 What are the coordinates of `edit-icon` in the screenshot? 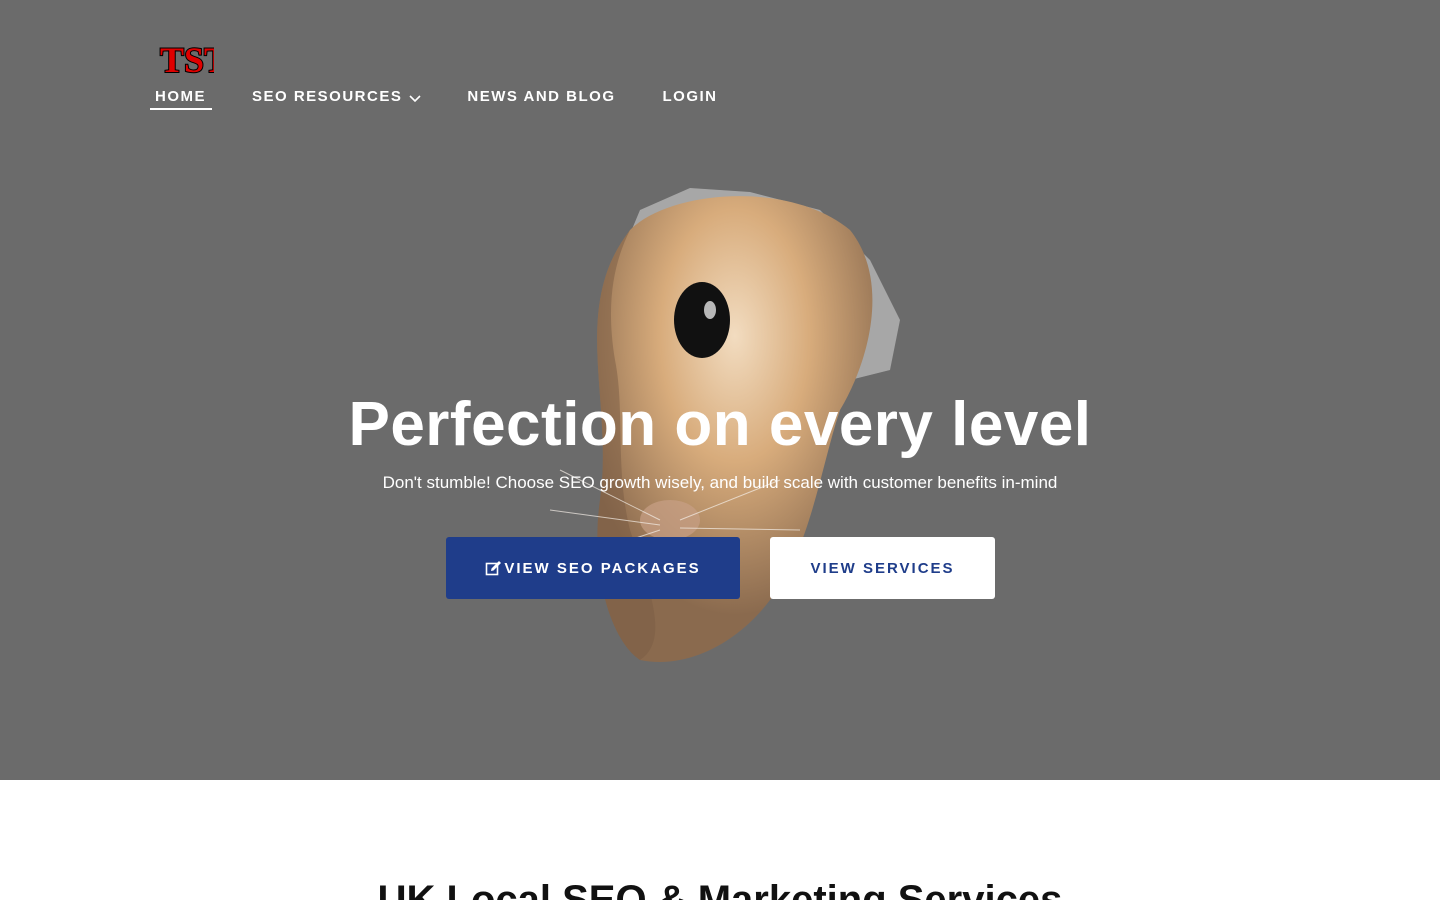 It's located at (493, 568).